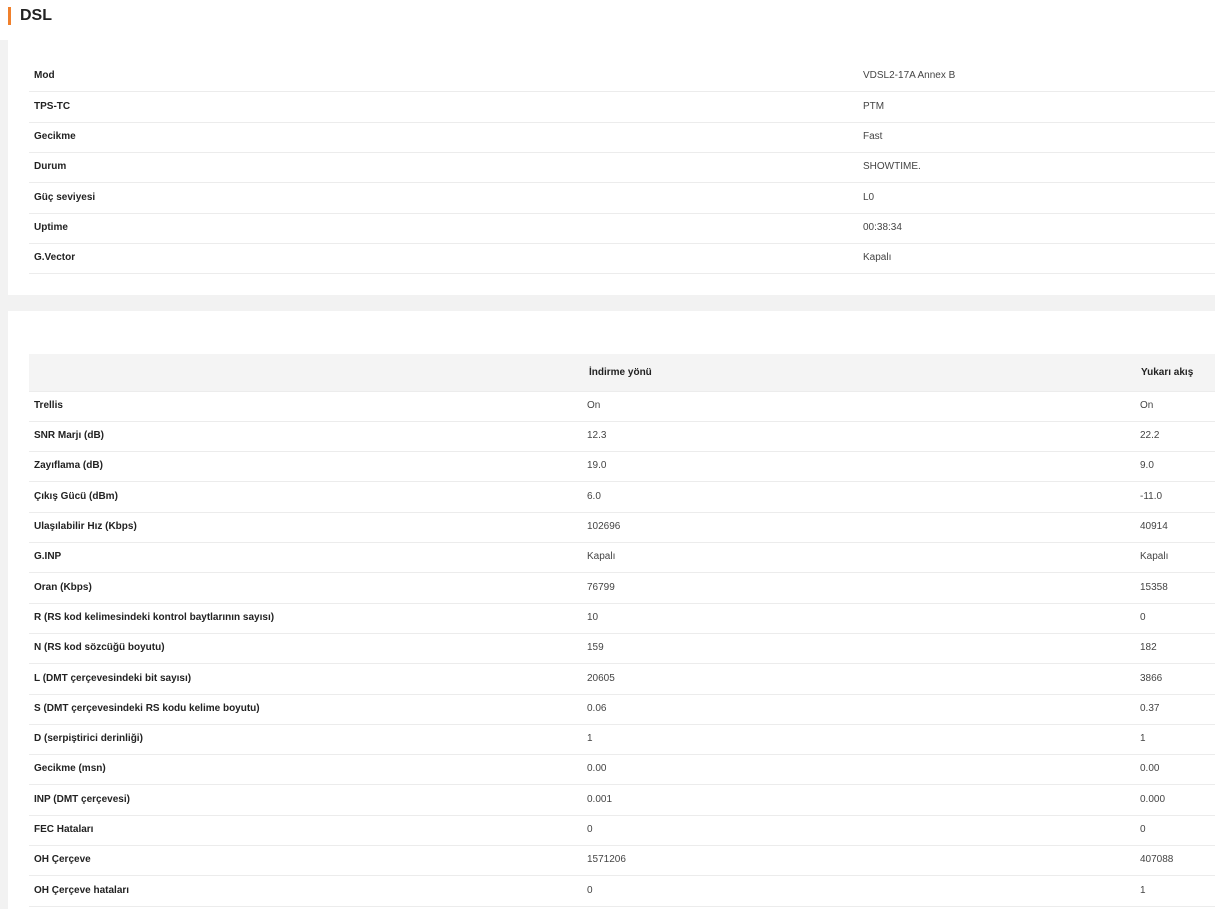 The image size is (1215, 909). Describe the element at coordinates (622, 800) in the screenshot. I see `table-row: INP (DMT çerçevesi) 0.001 0.000` at that location.